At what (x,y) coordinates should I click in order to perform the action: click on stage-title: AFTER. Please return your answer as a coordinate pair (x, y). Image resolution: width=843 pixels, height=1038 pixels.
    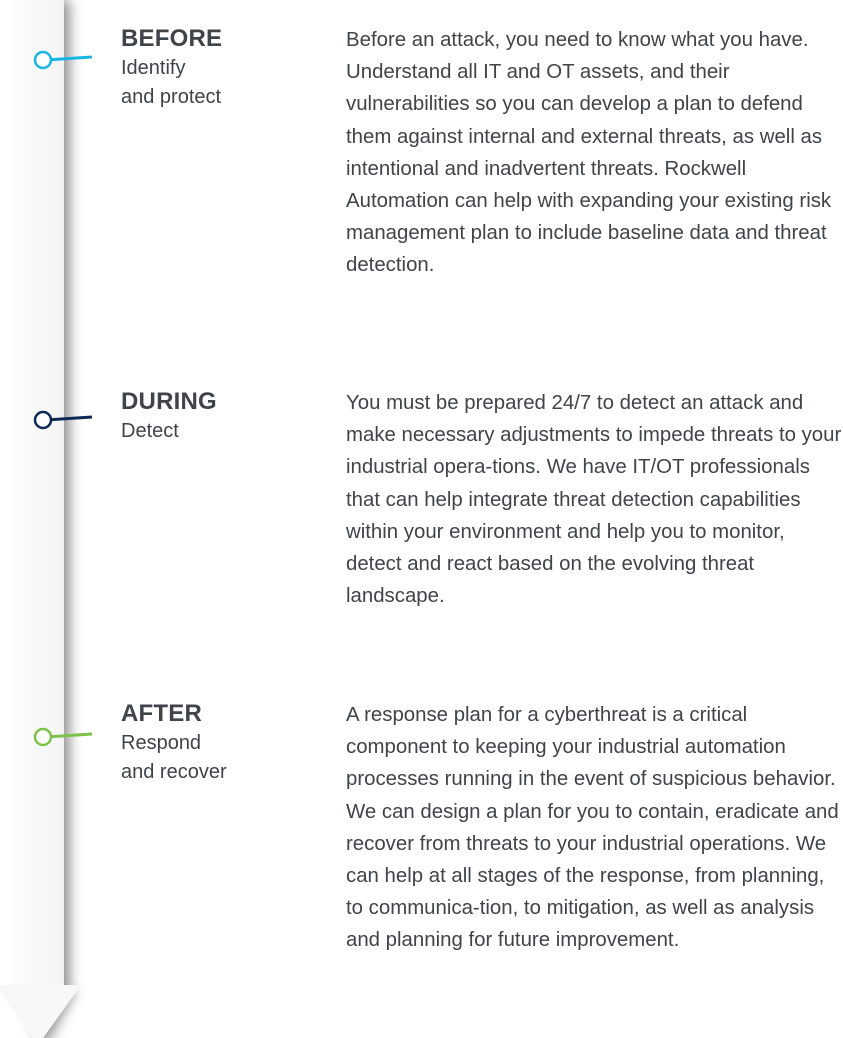
    Looking at the image, I should click on (161, 713).